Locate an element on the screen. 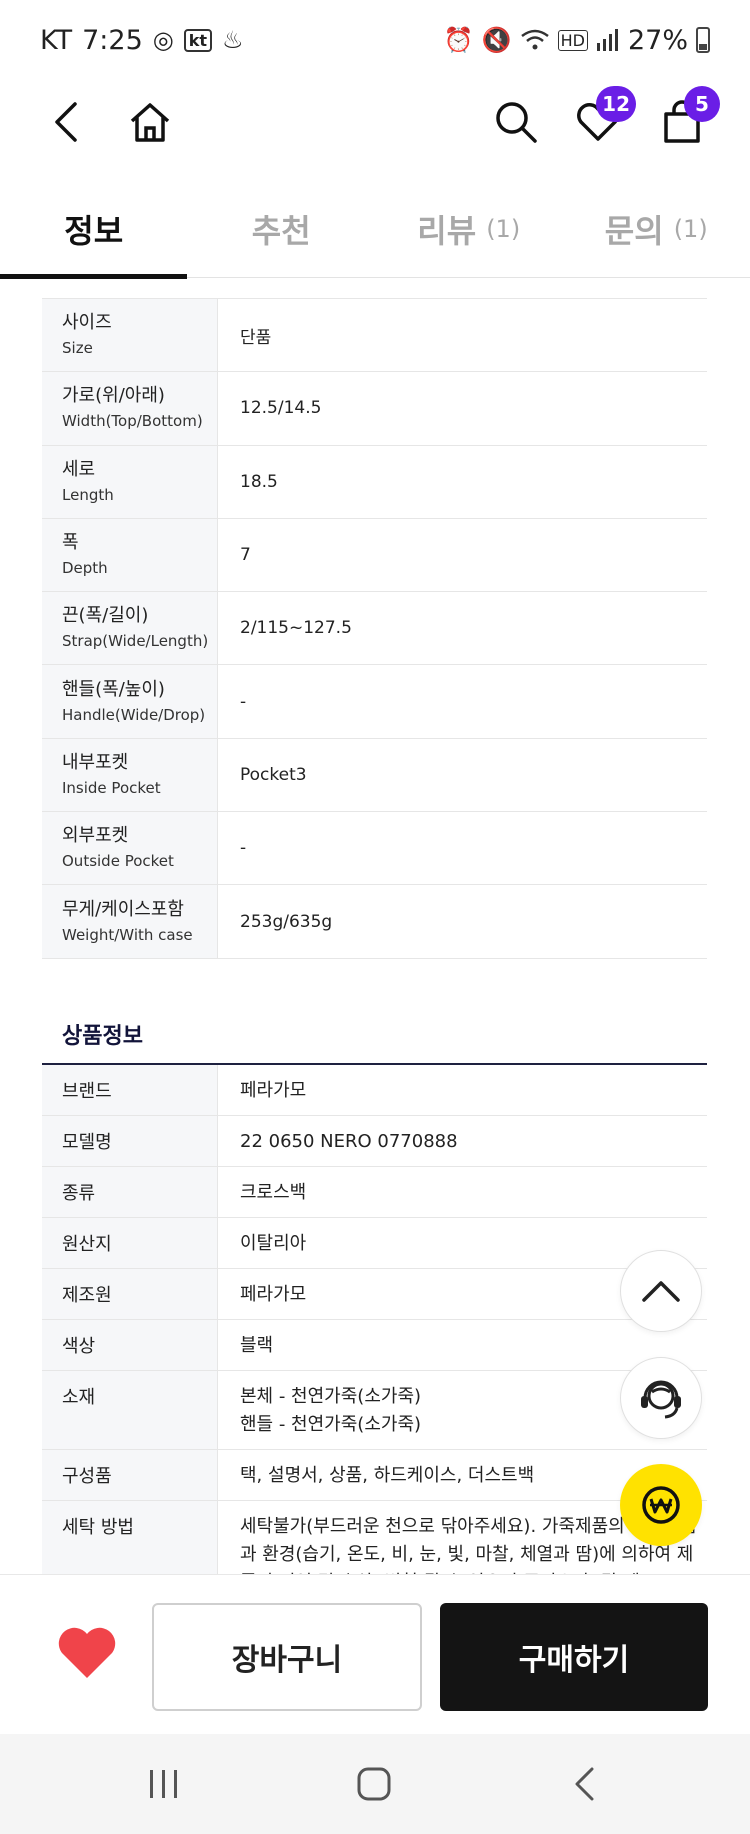  home-button is located at coordinates (150, 122).